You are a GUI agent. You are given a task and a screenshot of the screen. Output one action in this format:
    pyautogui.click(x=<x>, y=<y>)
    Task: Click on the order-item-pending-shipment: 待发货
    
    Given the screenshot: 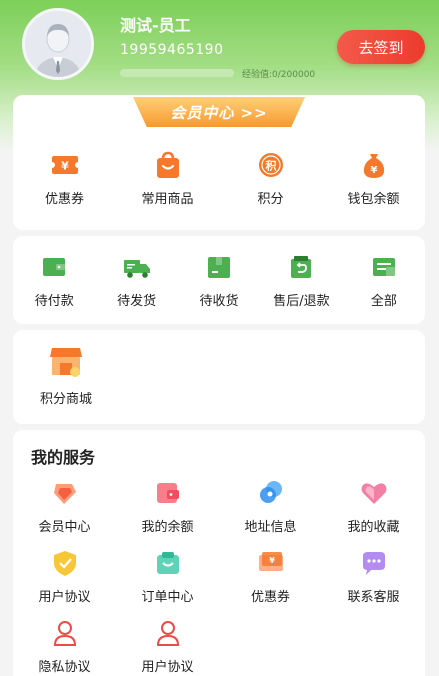 What is the action you would take?
    pyautogui.click(x=136, y=280)
    